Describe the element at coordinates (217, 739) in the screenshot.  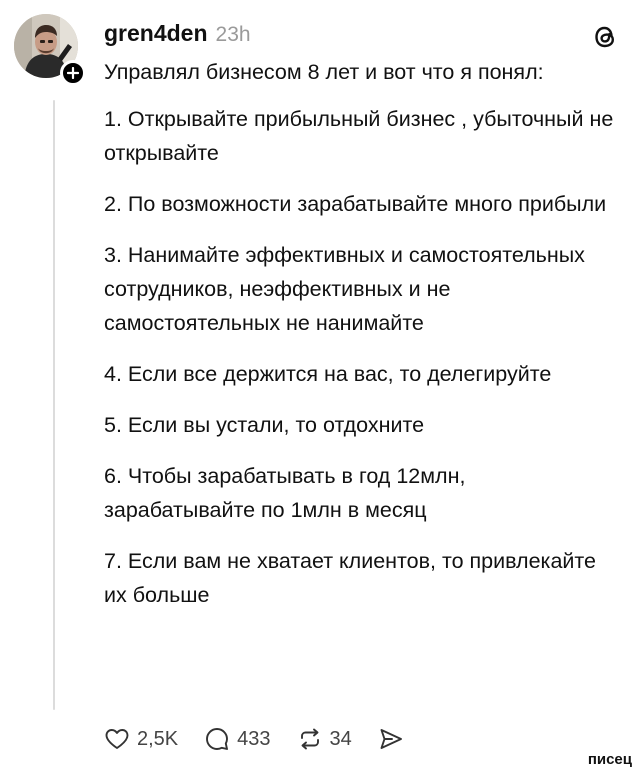
I see `comment-bubble-icon` at that location.